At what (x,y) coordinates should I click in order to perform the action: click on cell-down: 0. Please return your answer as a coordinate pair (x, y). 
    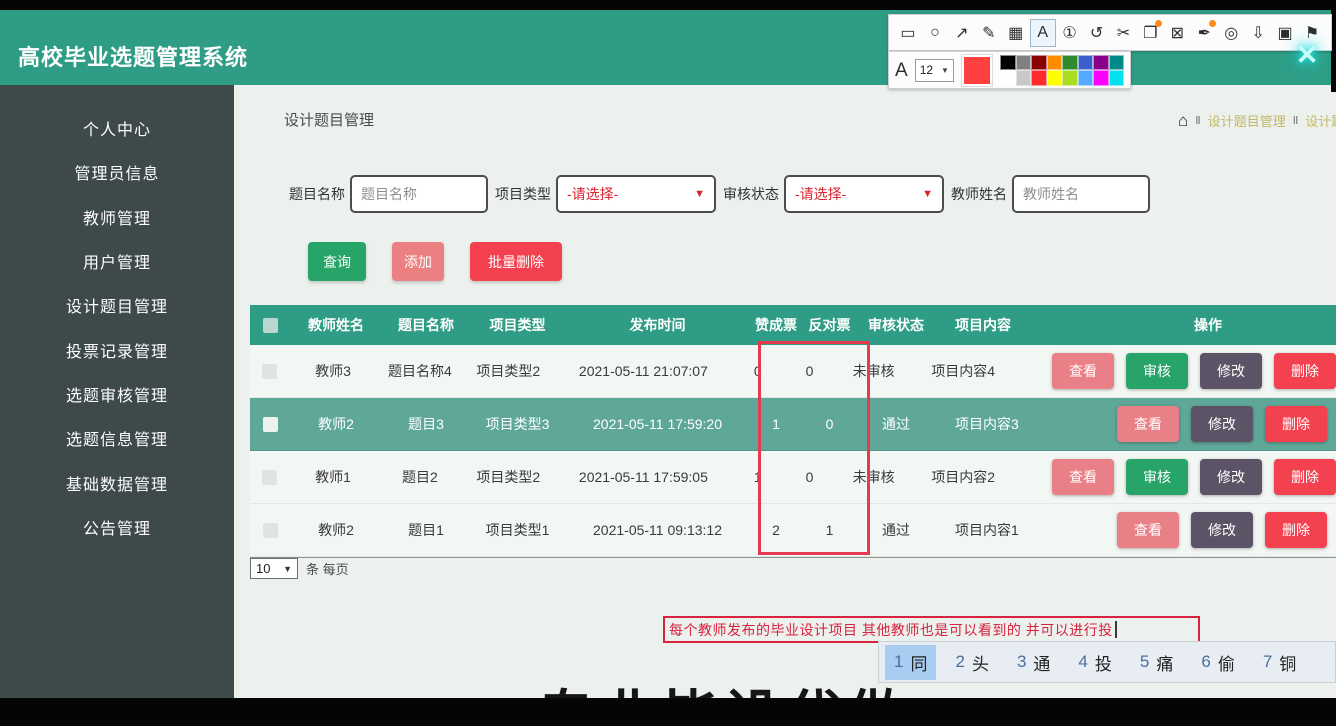
    Looking at the image, I should click on (809, 477).